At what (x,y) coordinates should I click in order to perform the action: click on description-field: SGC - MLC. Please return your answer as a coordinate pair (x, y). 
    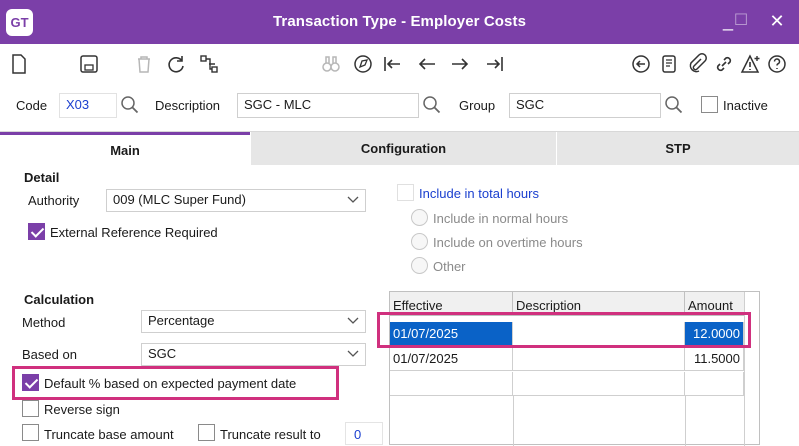
    Looking at the image, I should click on (328, 105).